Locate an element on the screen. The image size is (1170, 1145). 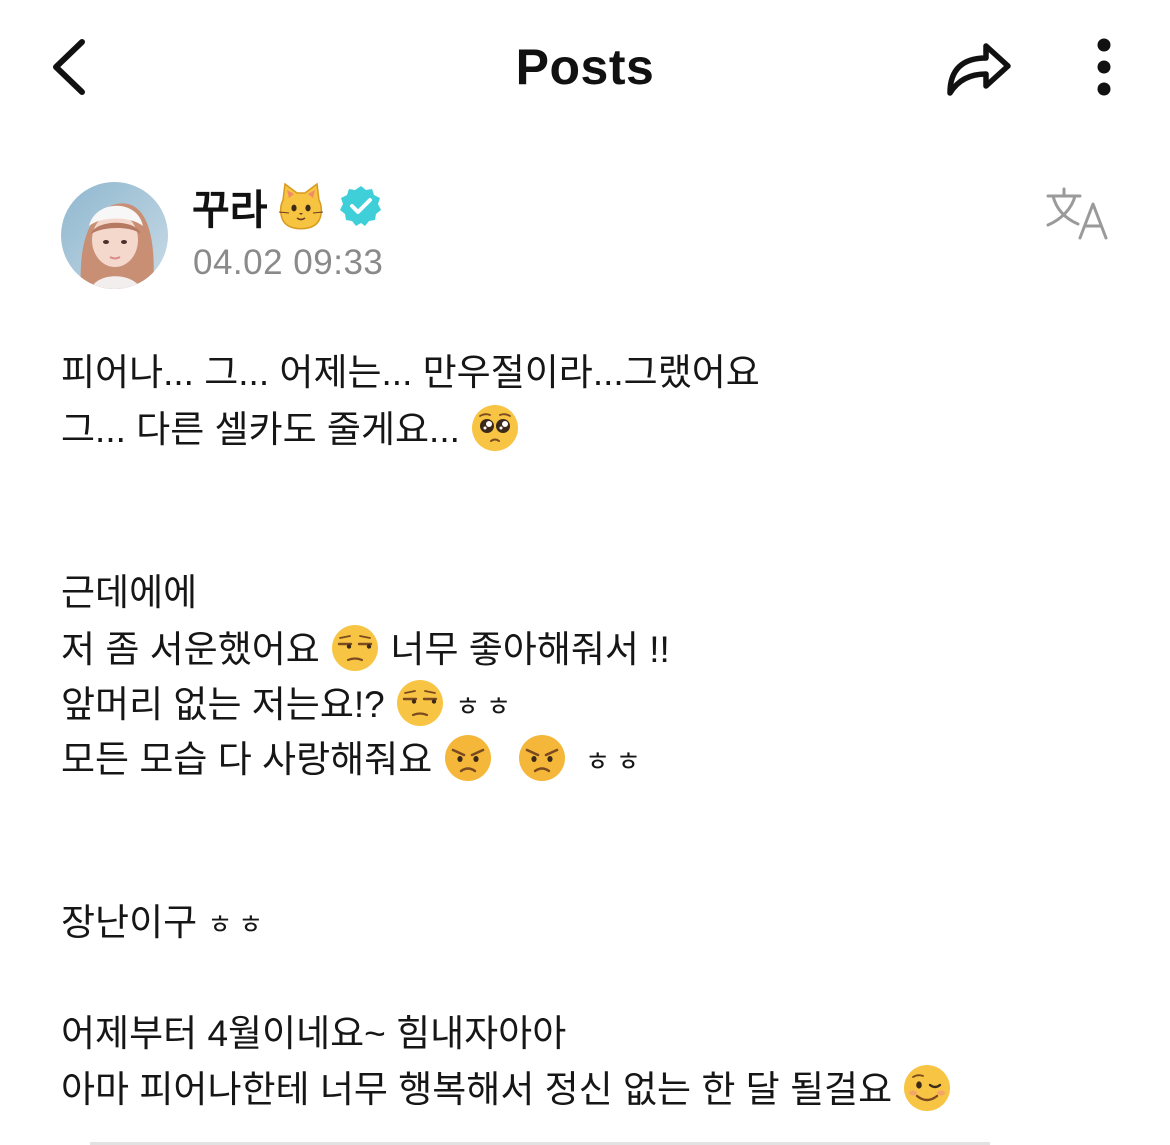
post-timestamp: 04.02 09:33 is located at coordinates (288, 262).